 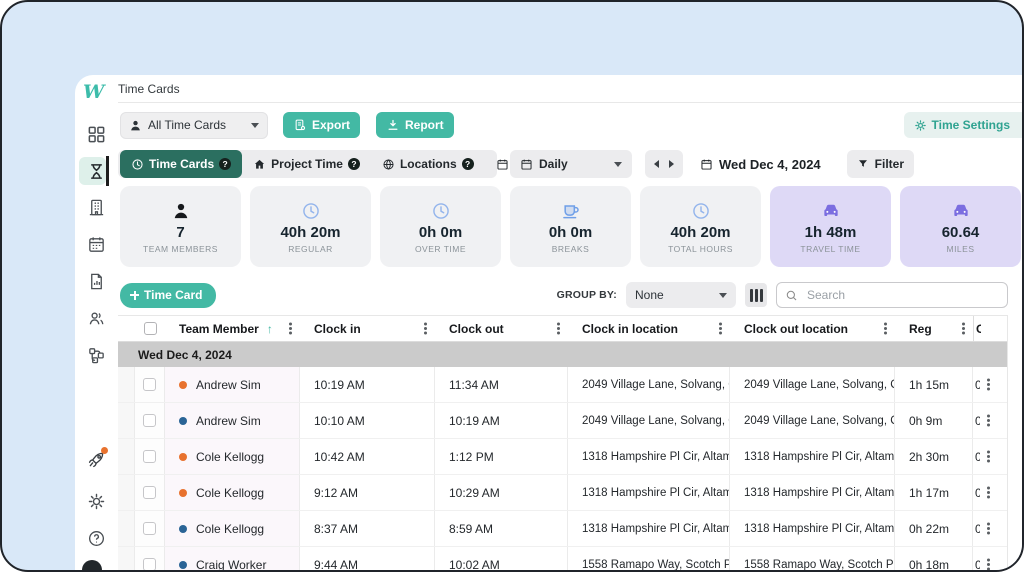 I want to click on team-member-name: Andrew Sim, so click(x=228, y=384).